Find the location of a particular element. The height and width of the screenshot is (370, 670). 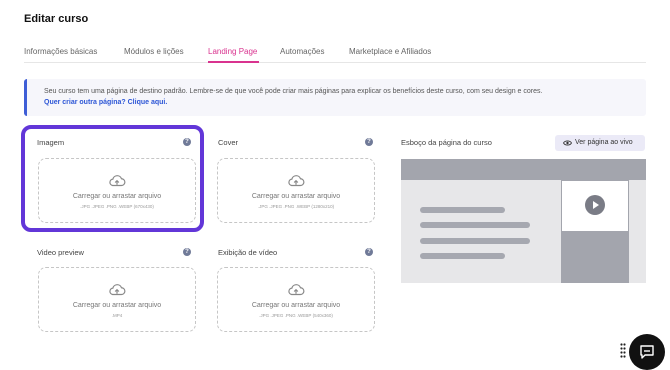

tab-informacoes-basicas: Informações básicas is located at coordinates (60, 51).